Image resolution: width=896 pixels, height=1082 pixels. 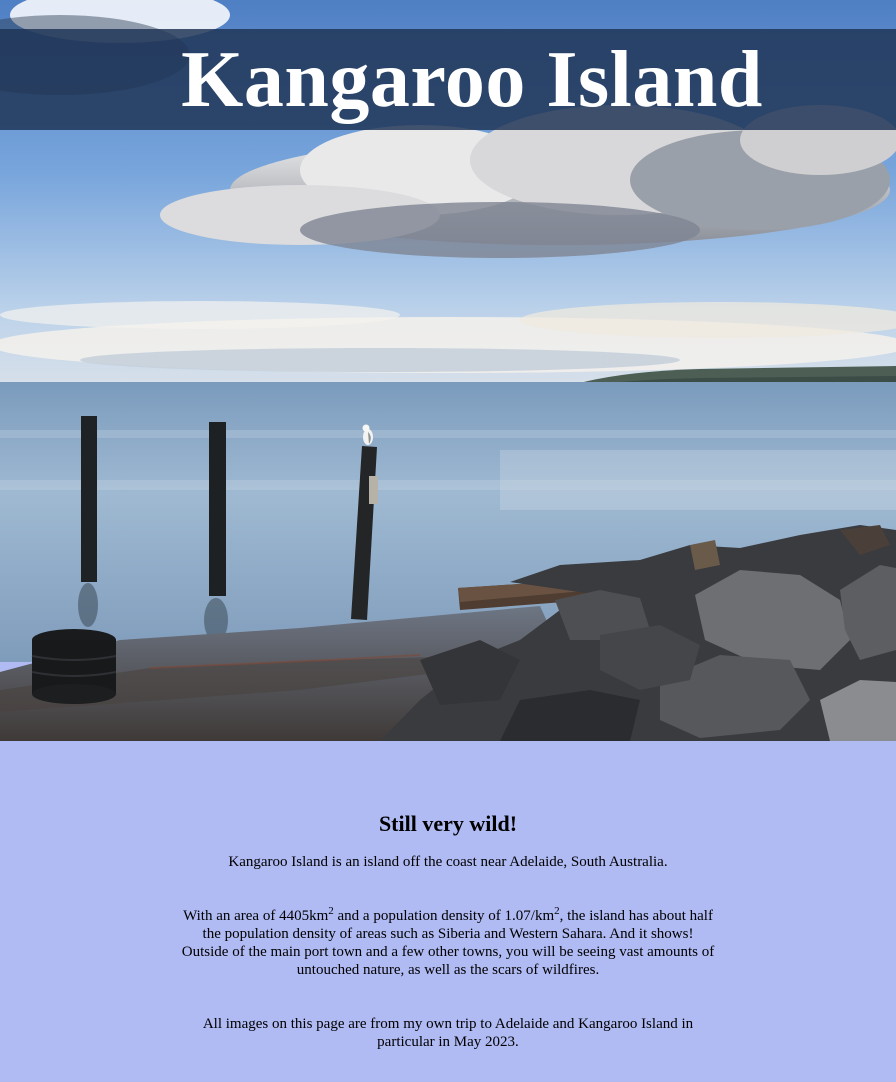 I want to click on page-title: Kangaroo Island, so click(x=472, y=79).